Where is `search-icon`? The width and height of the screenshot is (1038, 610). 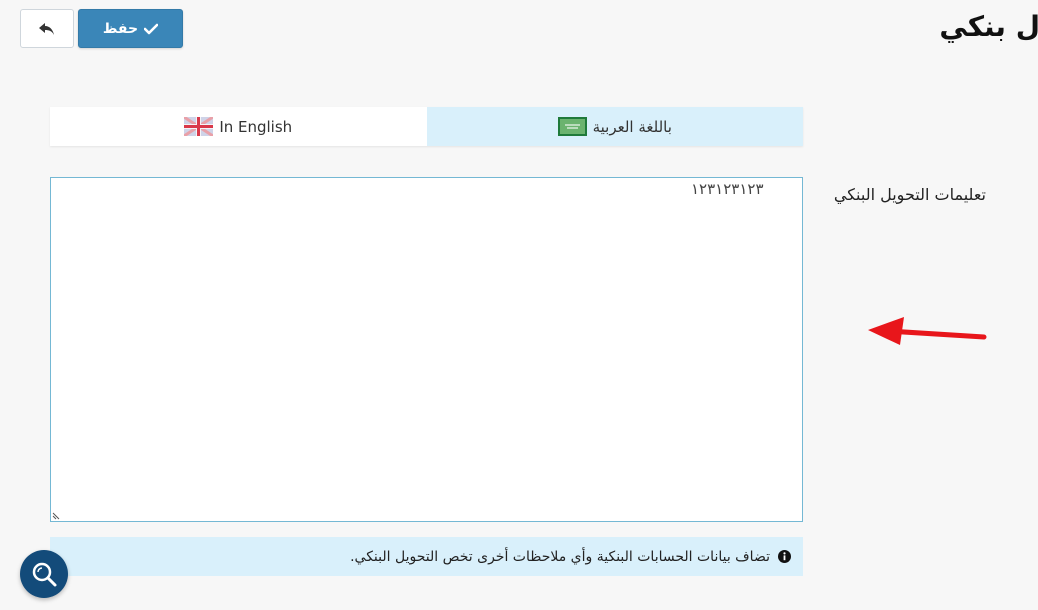
search-icon is located at coordinates (44, 574).